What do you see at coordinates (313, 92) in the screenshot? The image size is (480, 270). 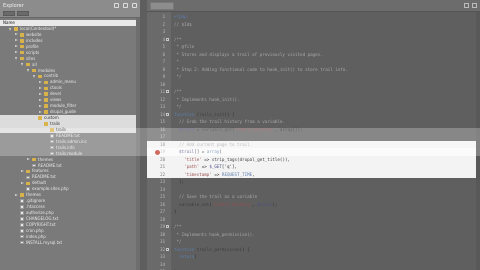 I see `code-line: 11 /**` at bounding box center [313, 92].